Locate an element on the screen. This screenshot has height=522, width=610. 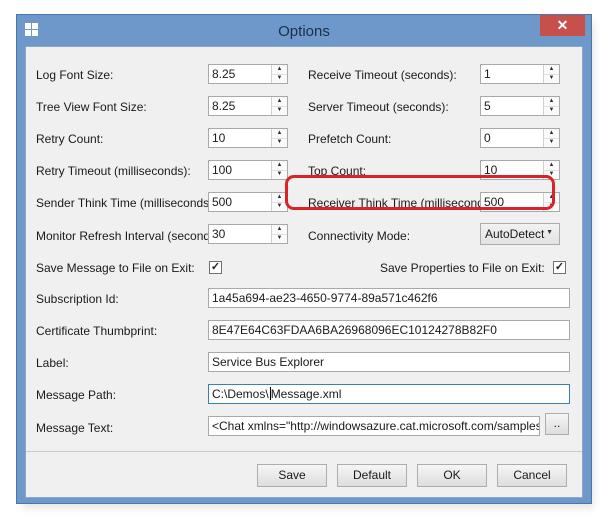
save-properties-checkbox: ✓ is located at coordinates (559, 267).